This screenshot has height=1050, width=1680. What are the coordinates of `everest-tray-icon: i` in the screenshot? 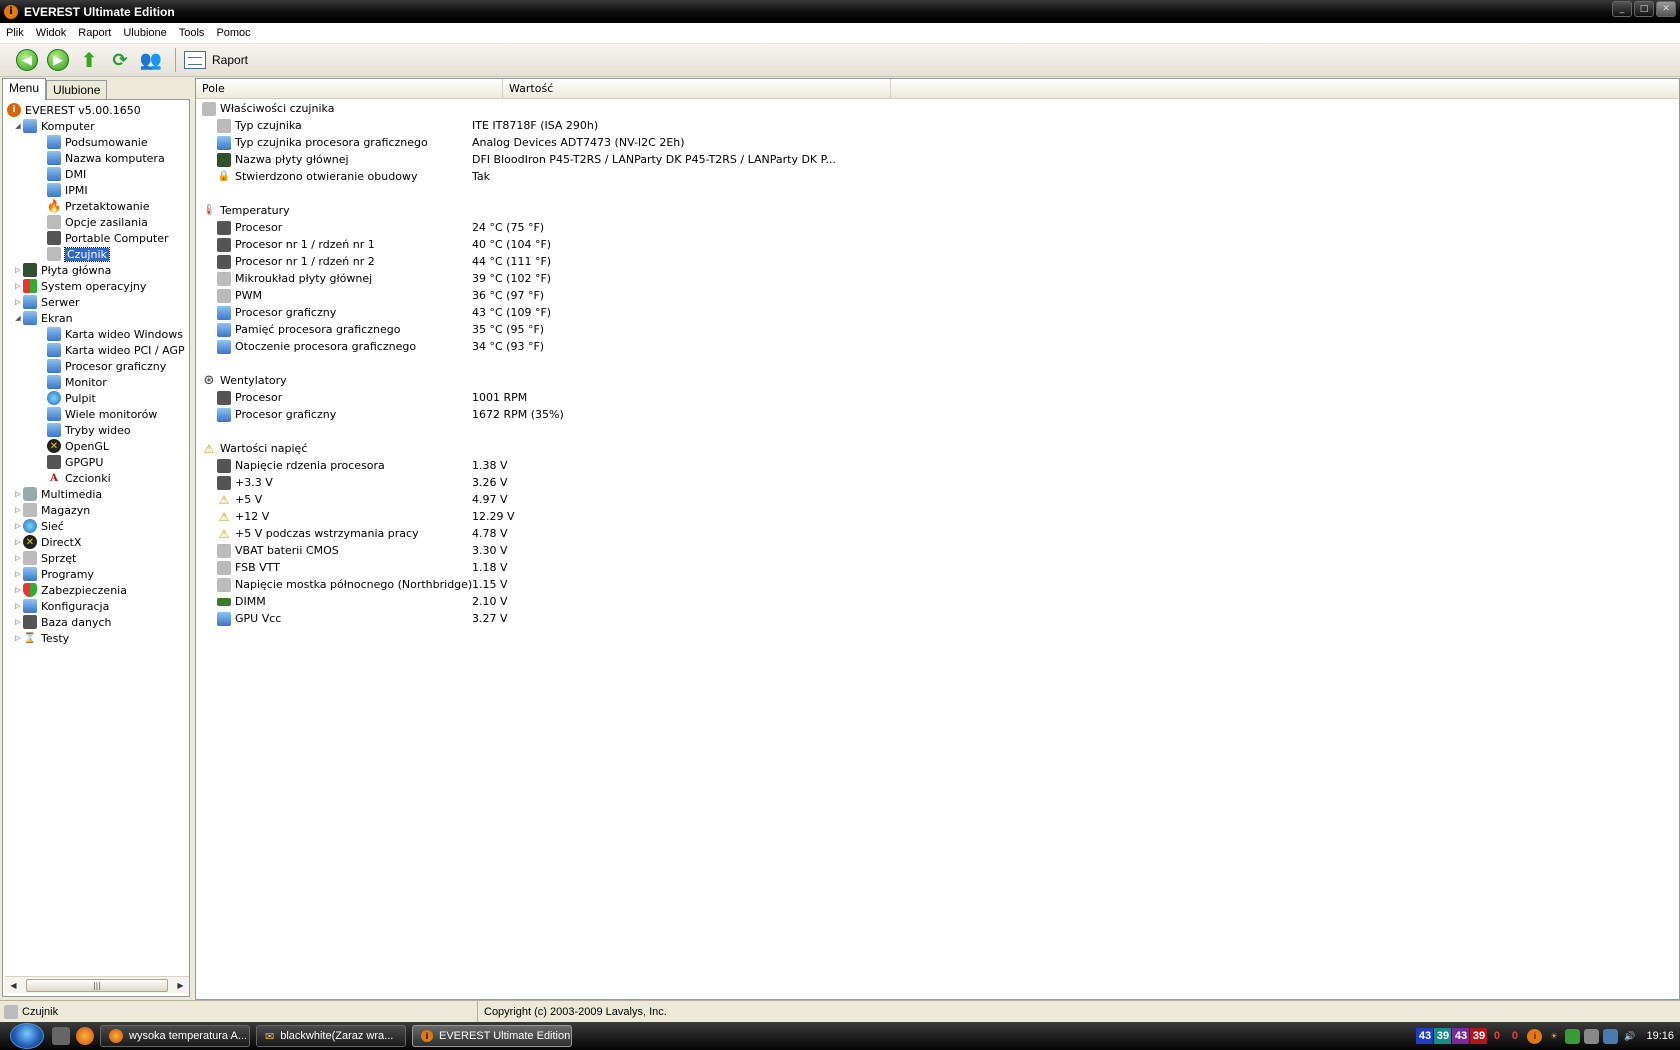 It's located at (1535, 1036).